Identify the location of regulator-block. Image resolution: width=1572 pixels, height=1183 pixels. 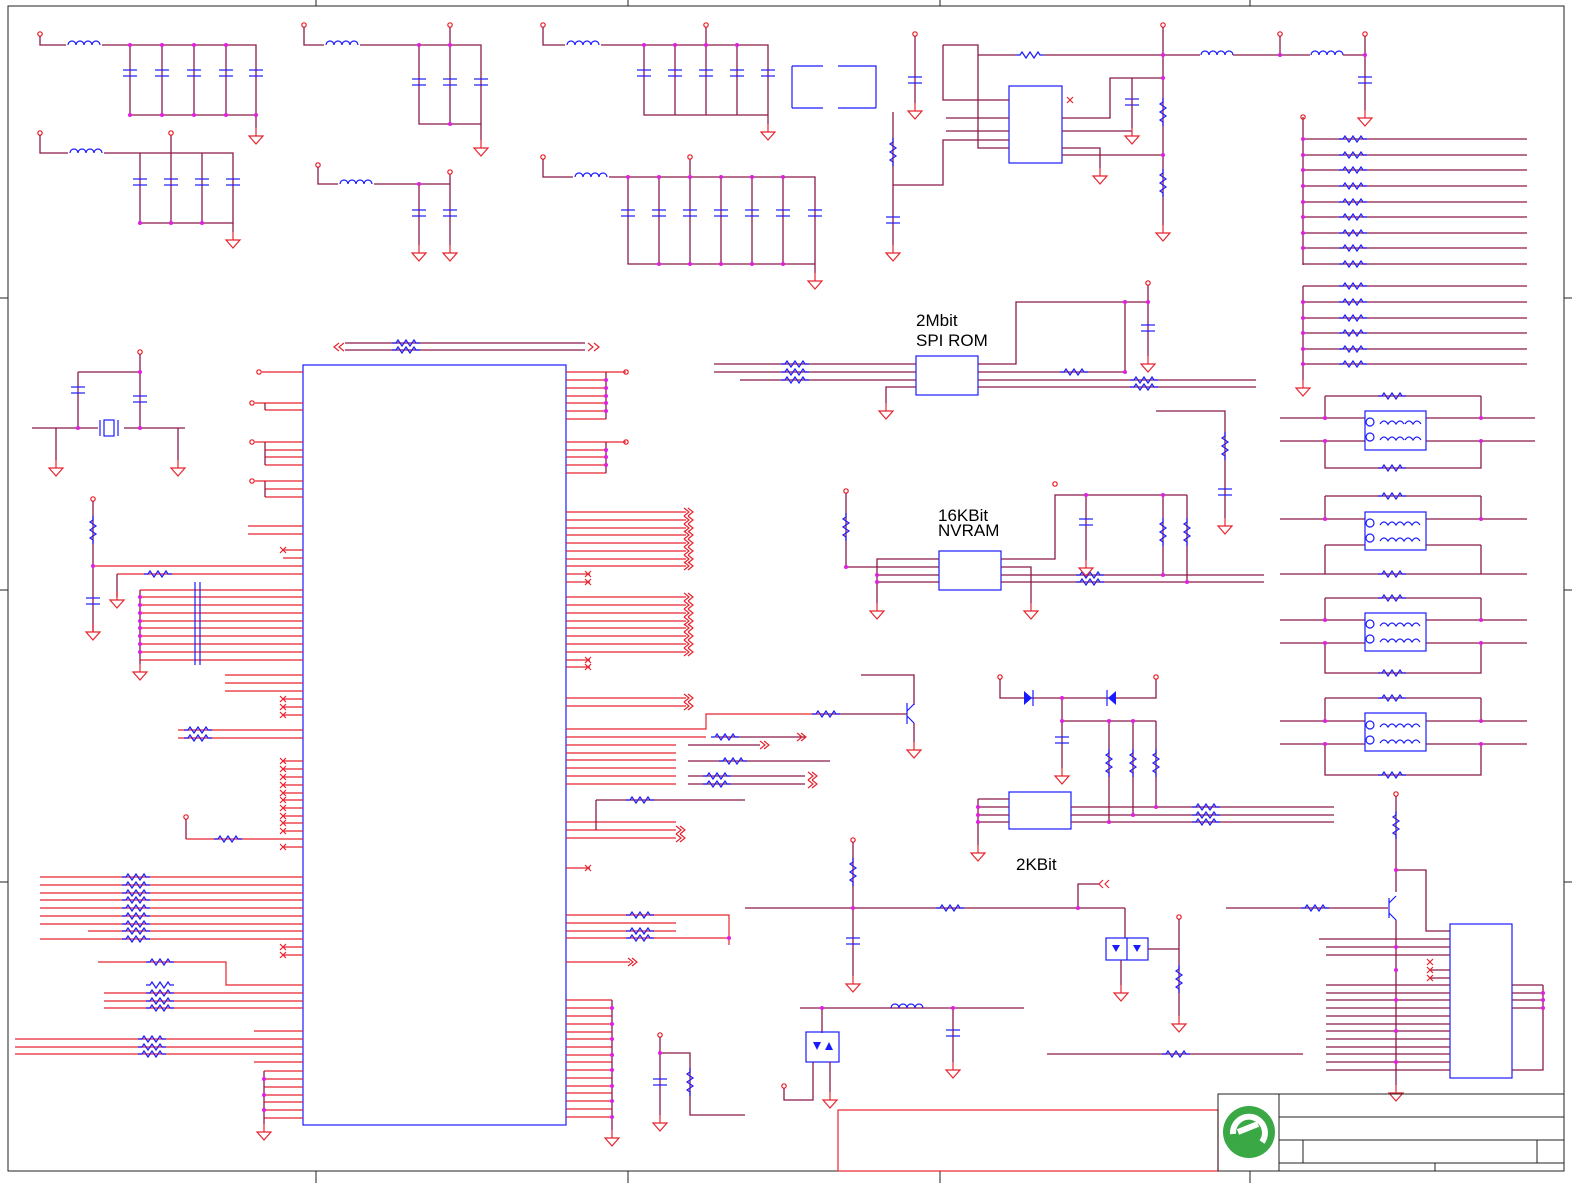
(1129, 142).